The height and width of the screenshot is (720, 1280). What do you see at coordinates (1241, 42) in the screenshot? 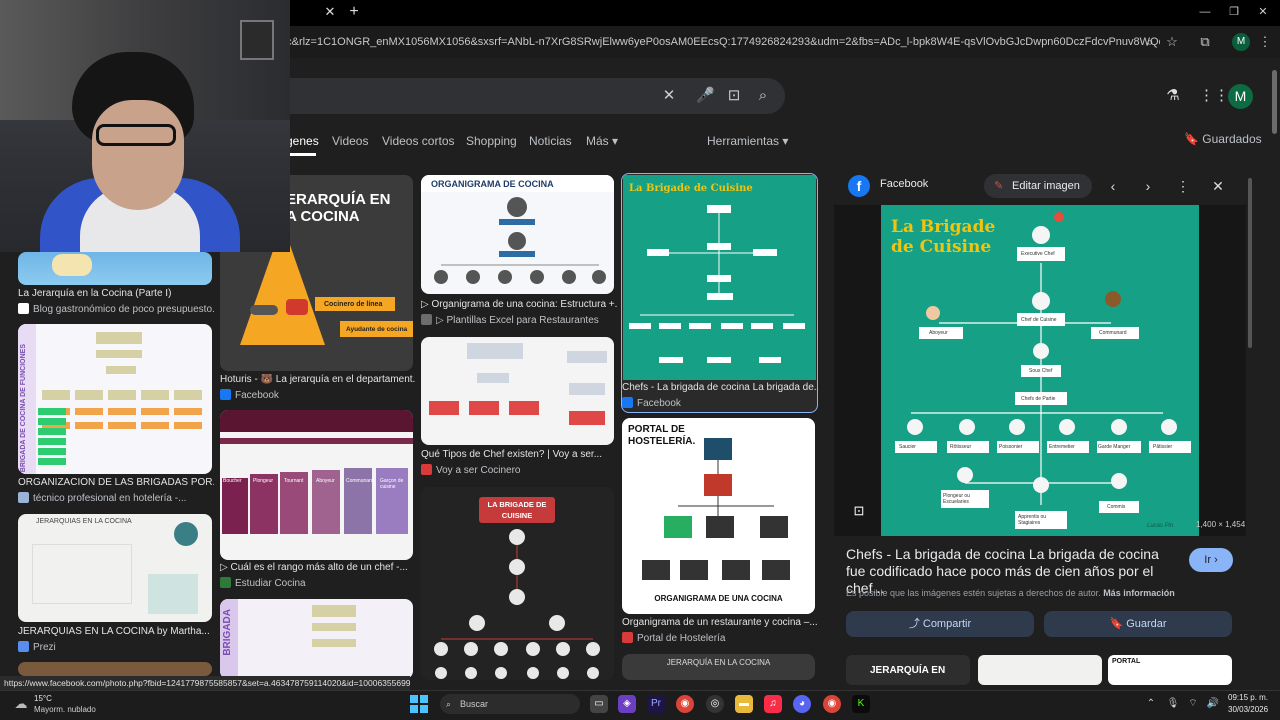
I see `browser-profile-avatar: M` at bounding box center [1241, 42].